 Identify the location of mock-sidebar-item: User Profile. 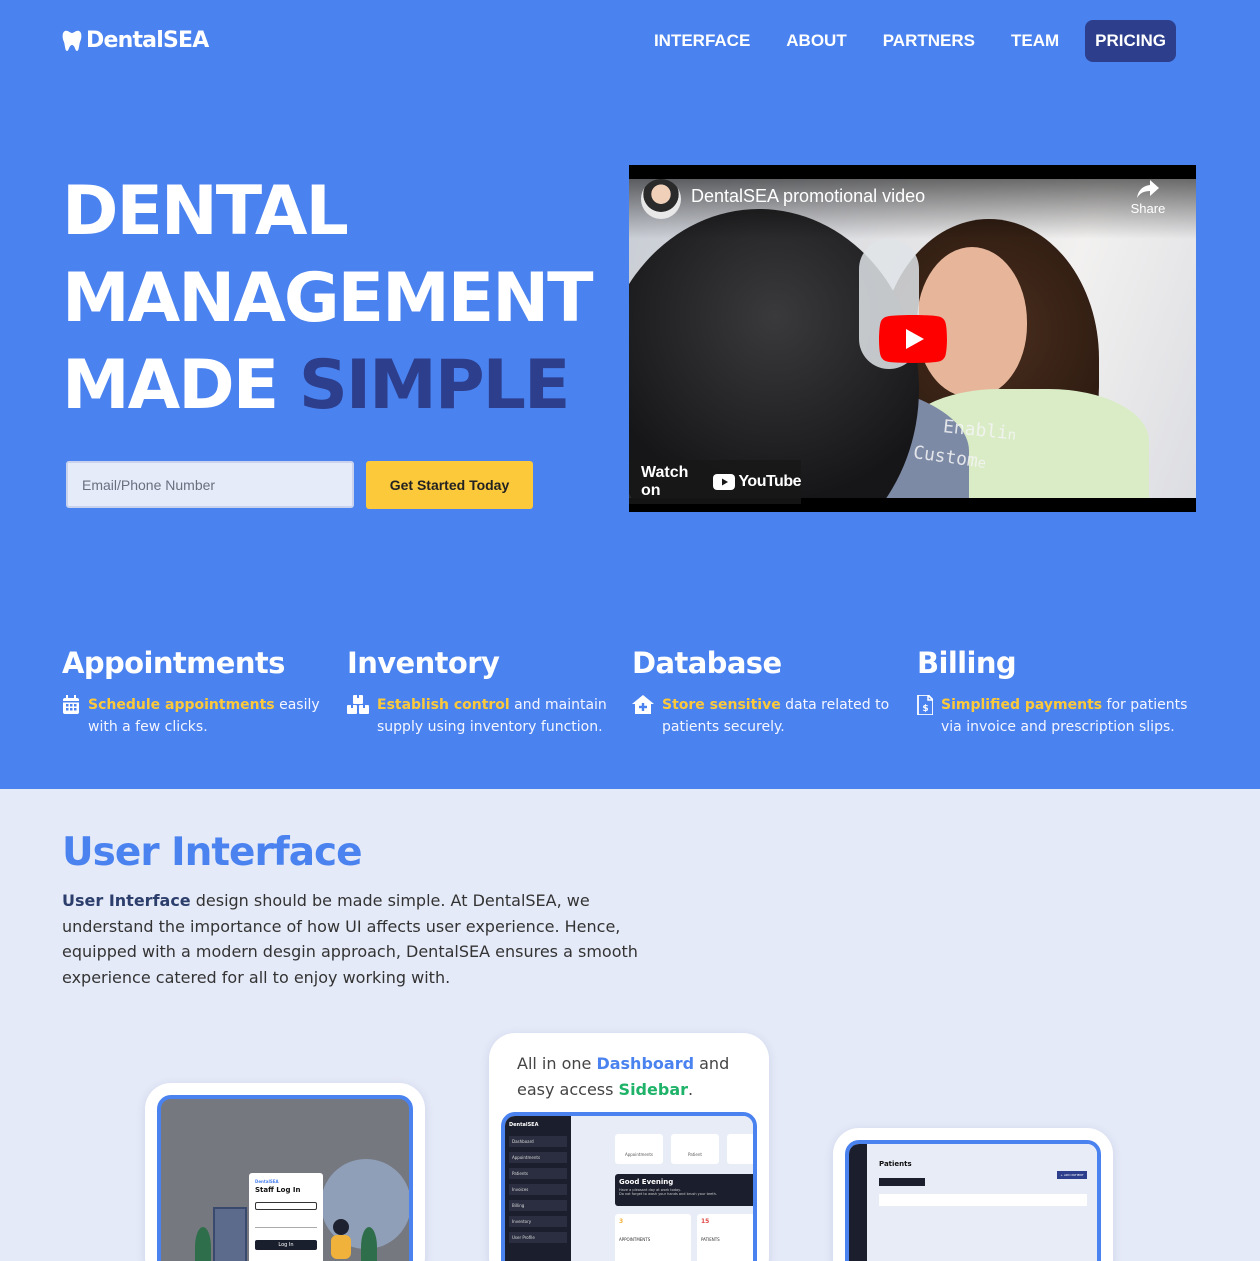
(538, 1237).